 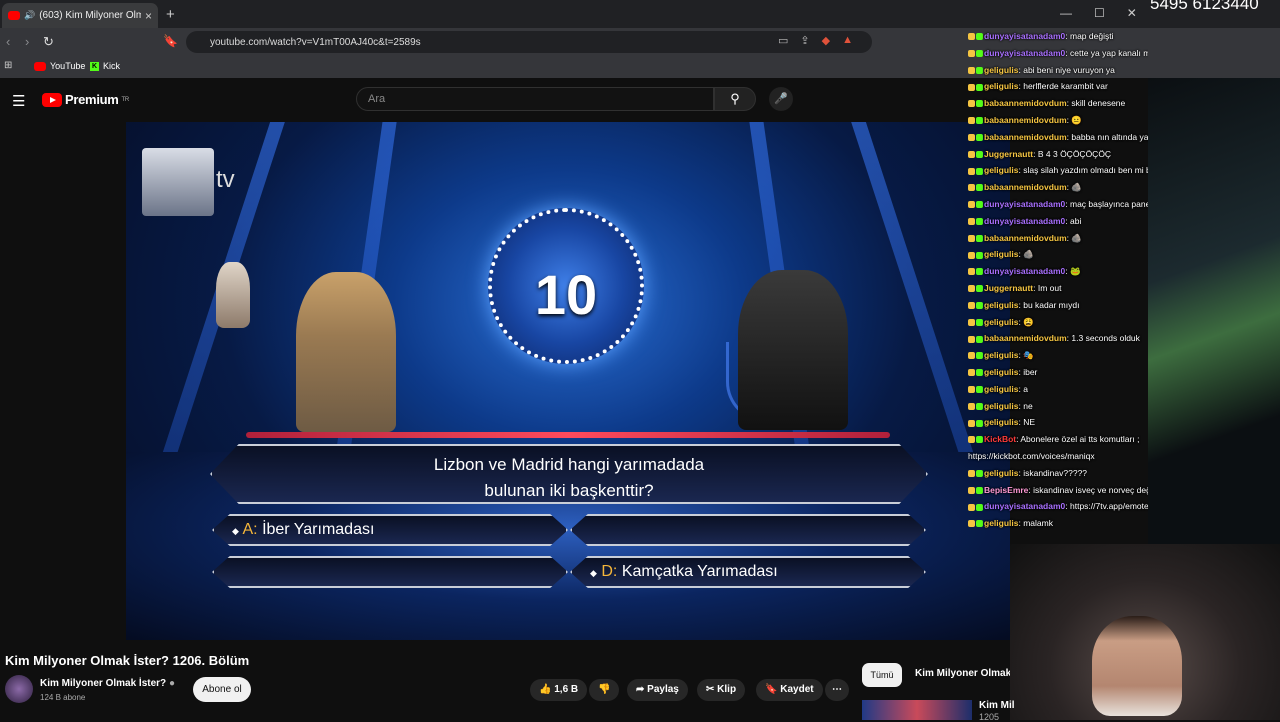 What do you see at coordinates (18, 101) in the screenshot?
I see `hamburger-menu-icon: ☰` at bounding box center [18, 101].